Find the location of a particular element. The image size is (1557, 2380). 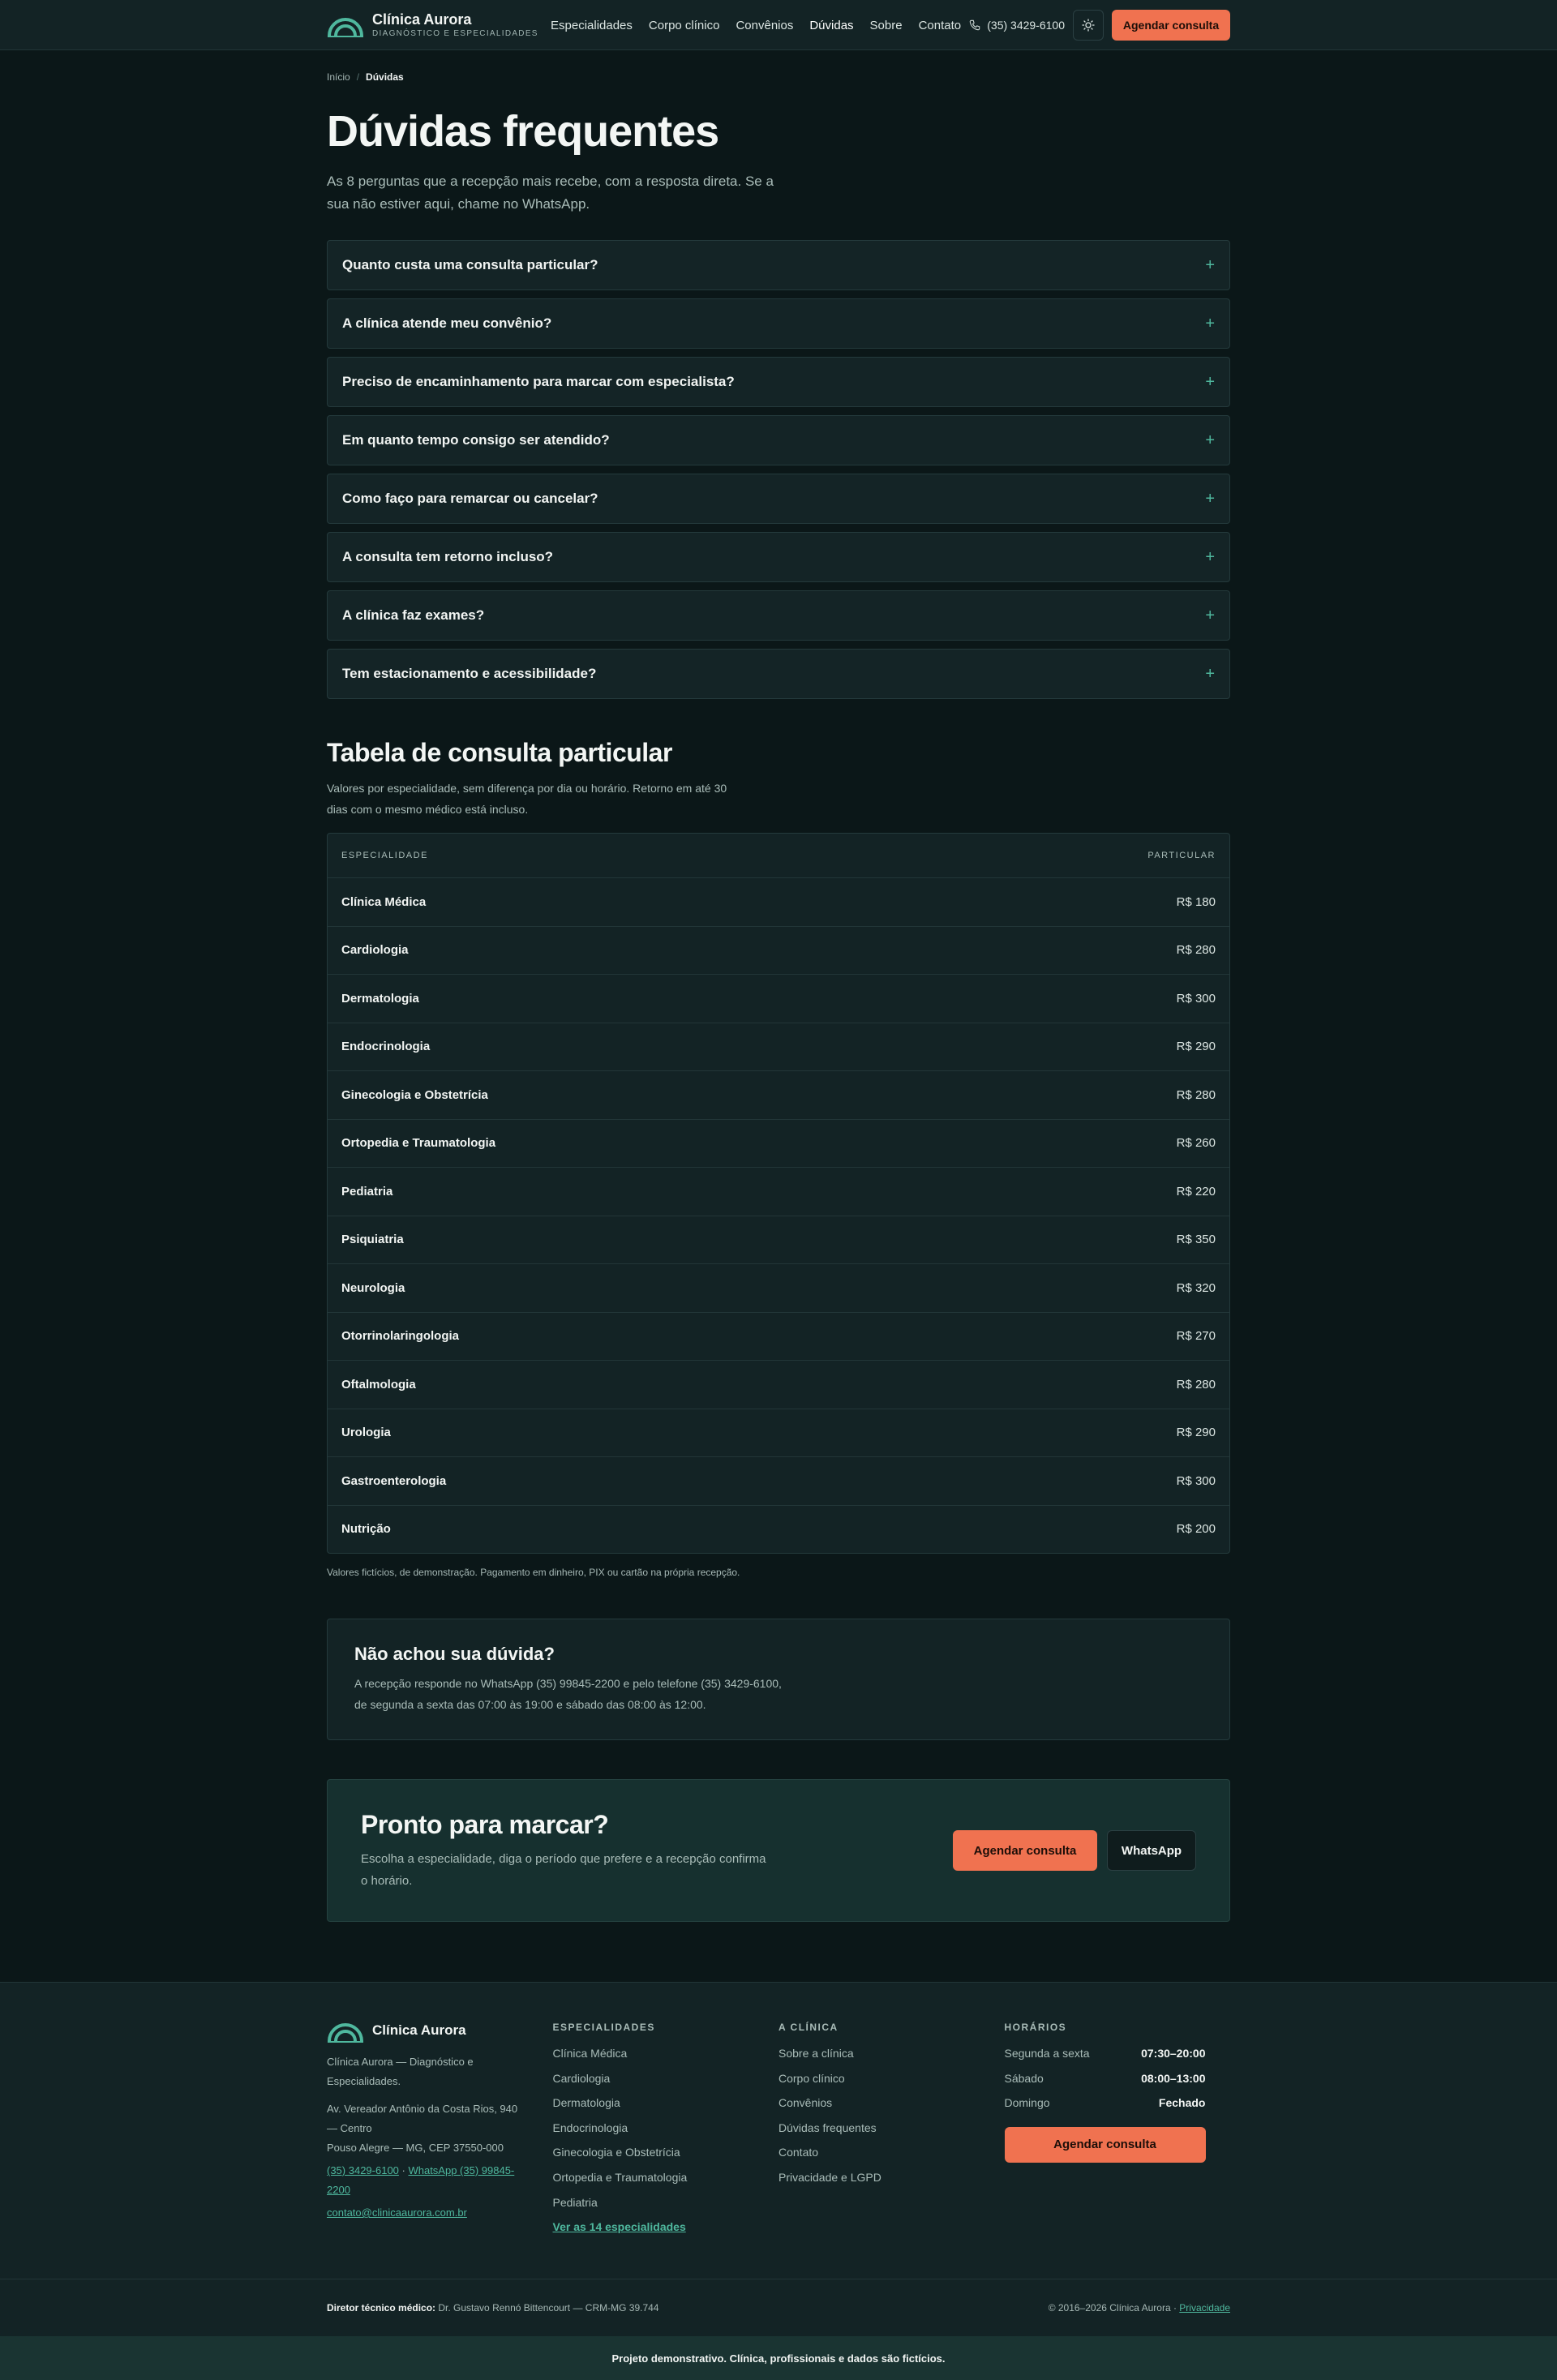

nav-especialidades: Especialidades is located at coordinates (592, 25).